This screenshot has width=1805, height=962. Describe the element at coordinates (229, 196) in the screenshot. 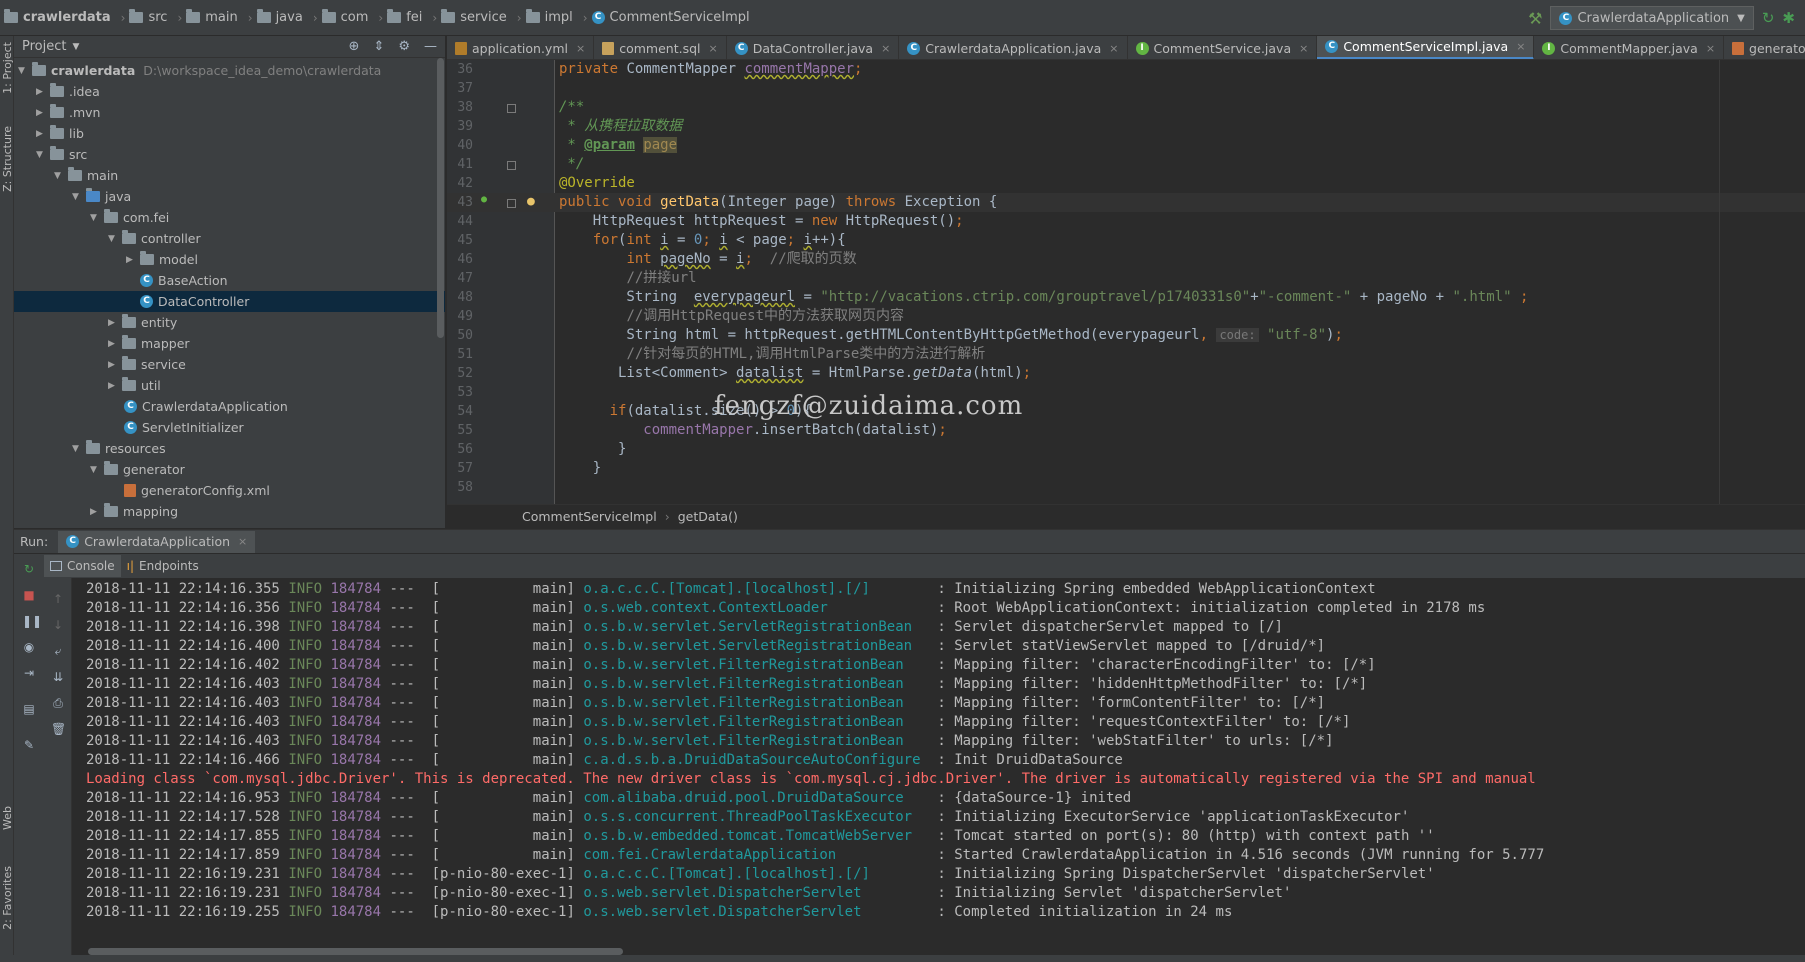

I see `tree-item: ▼ java` at that location.